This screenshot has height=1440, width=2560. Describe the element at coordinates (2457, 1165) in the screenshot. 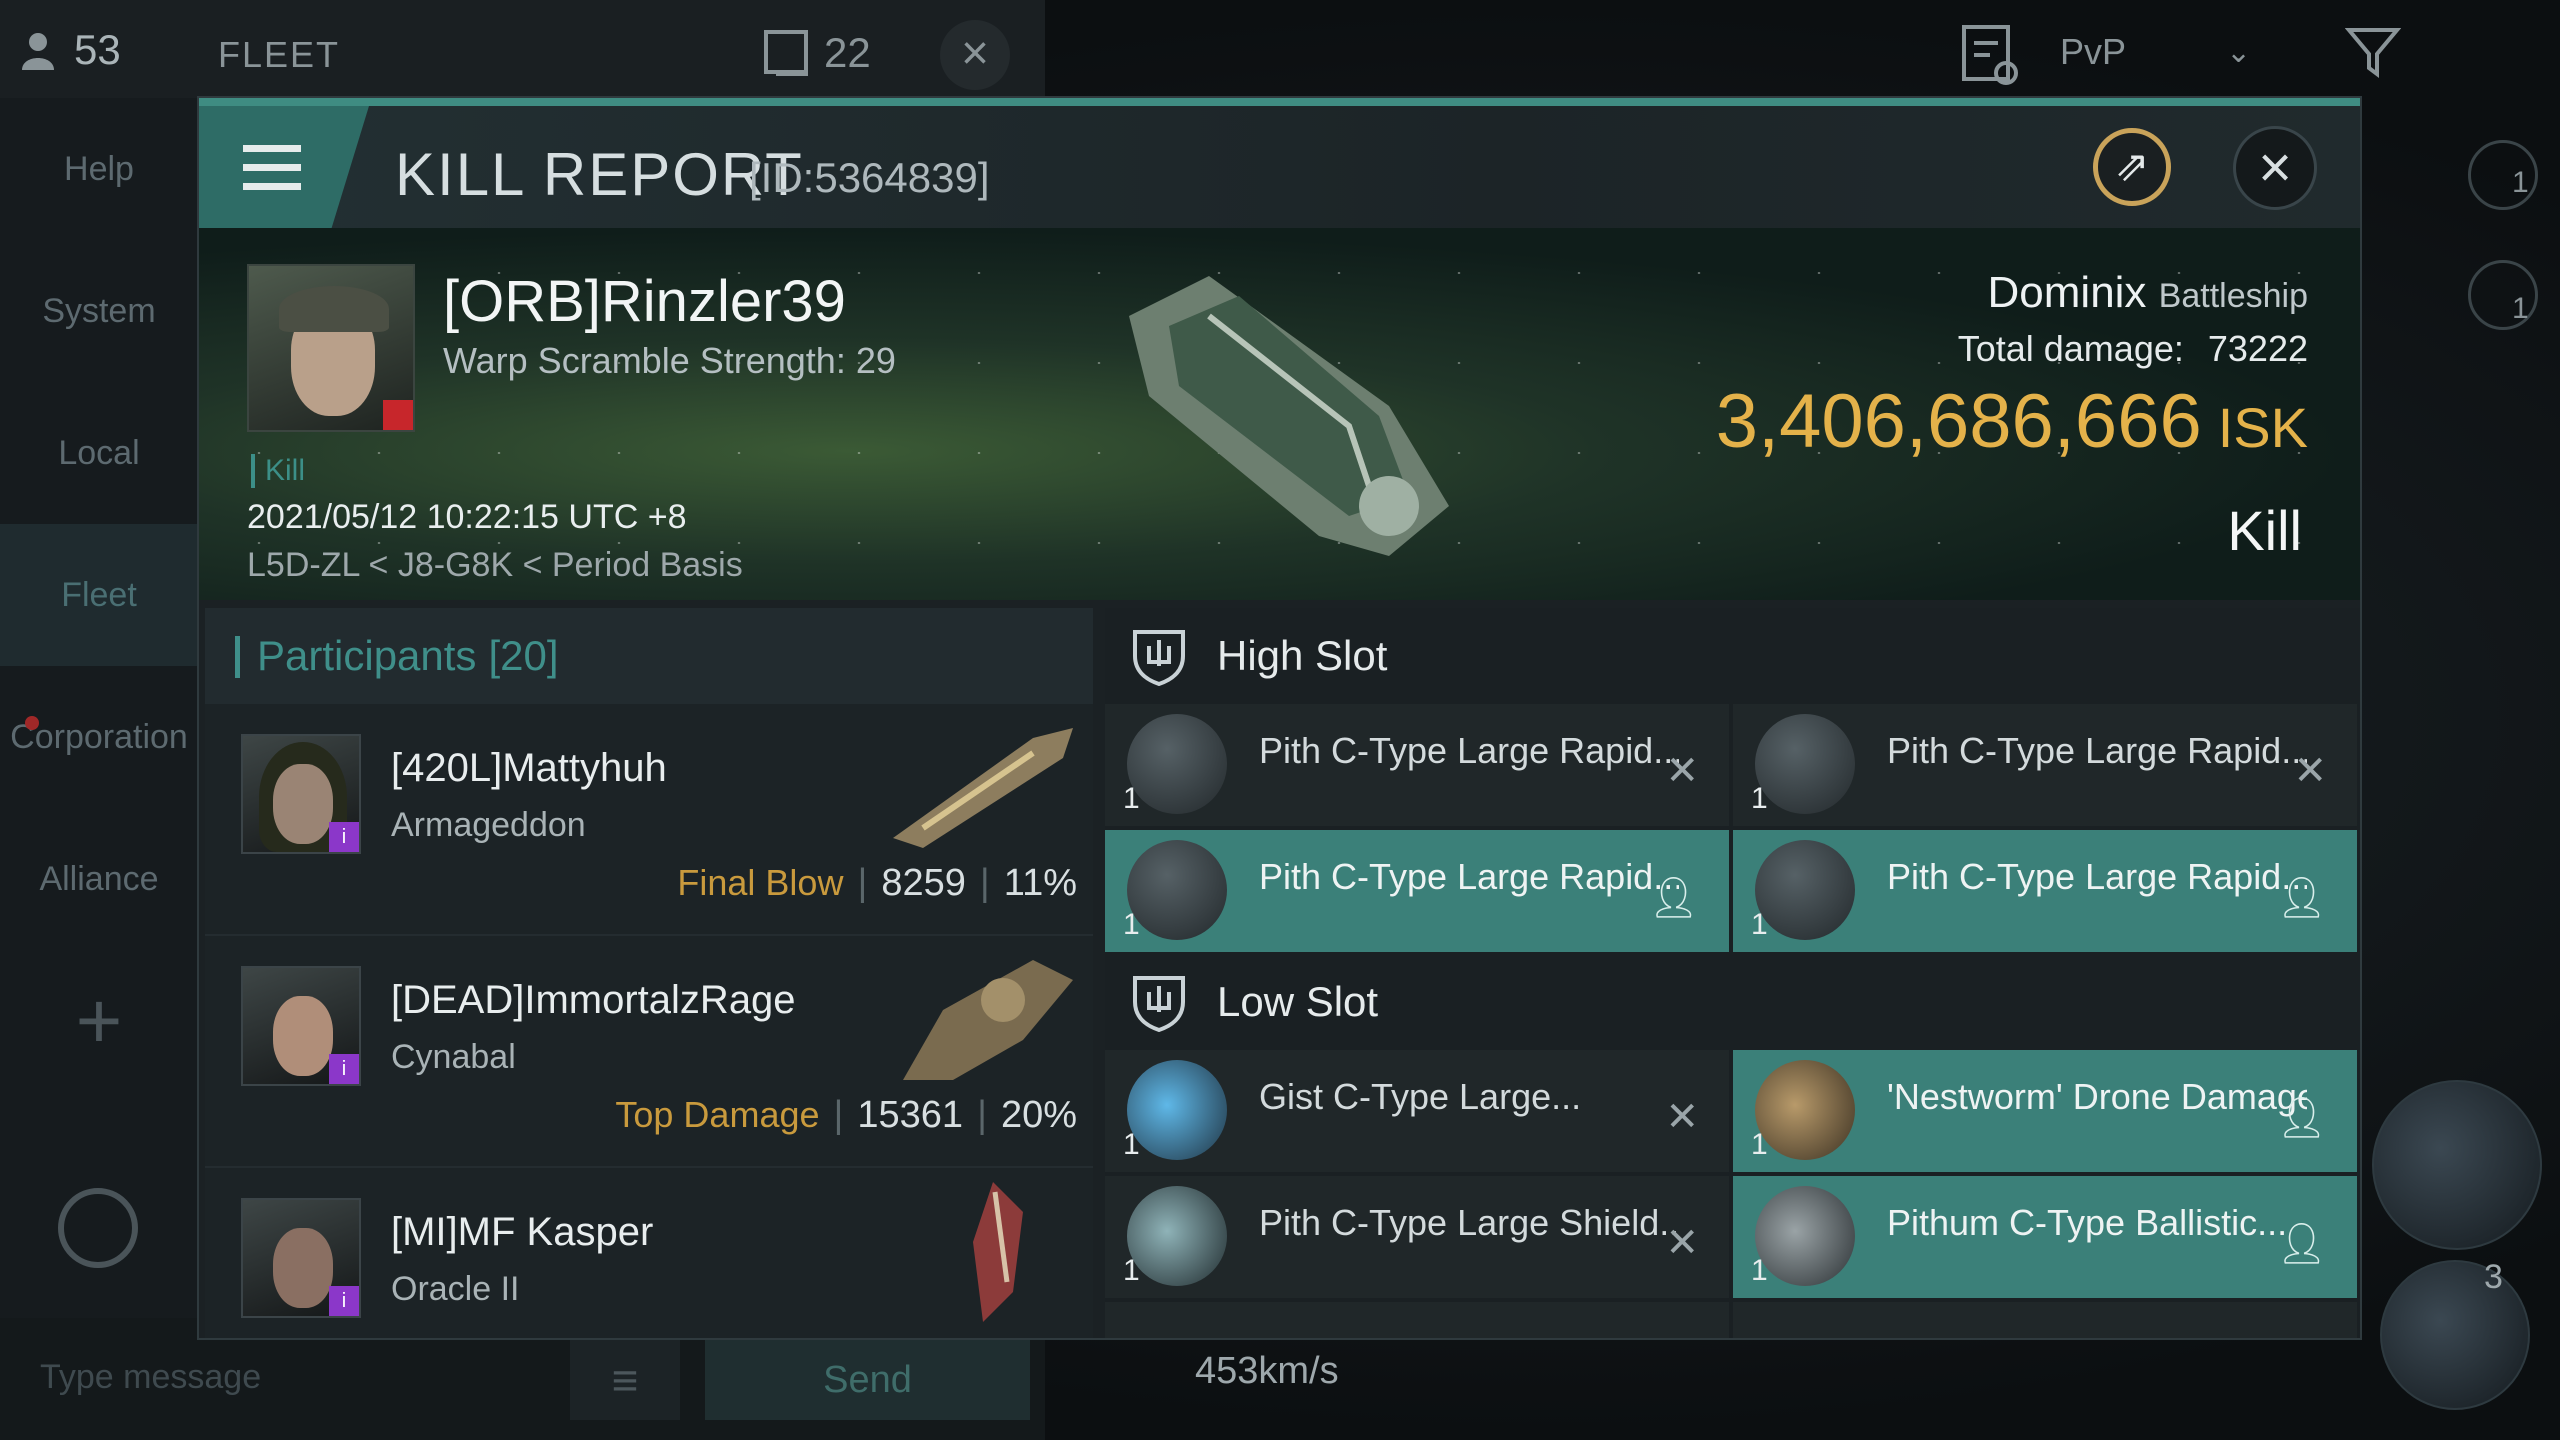

I see `module-button` at that location.